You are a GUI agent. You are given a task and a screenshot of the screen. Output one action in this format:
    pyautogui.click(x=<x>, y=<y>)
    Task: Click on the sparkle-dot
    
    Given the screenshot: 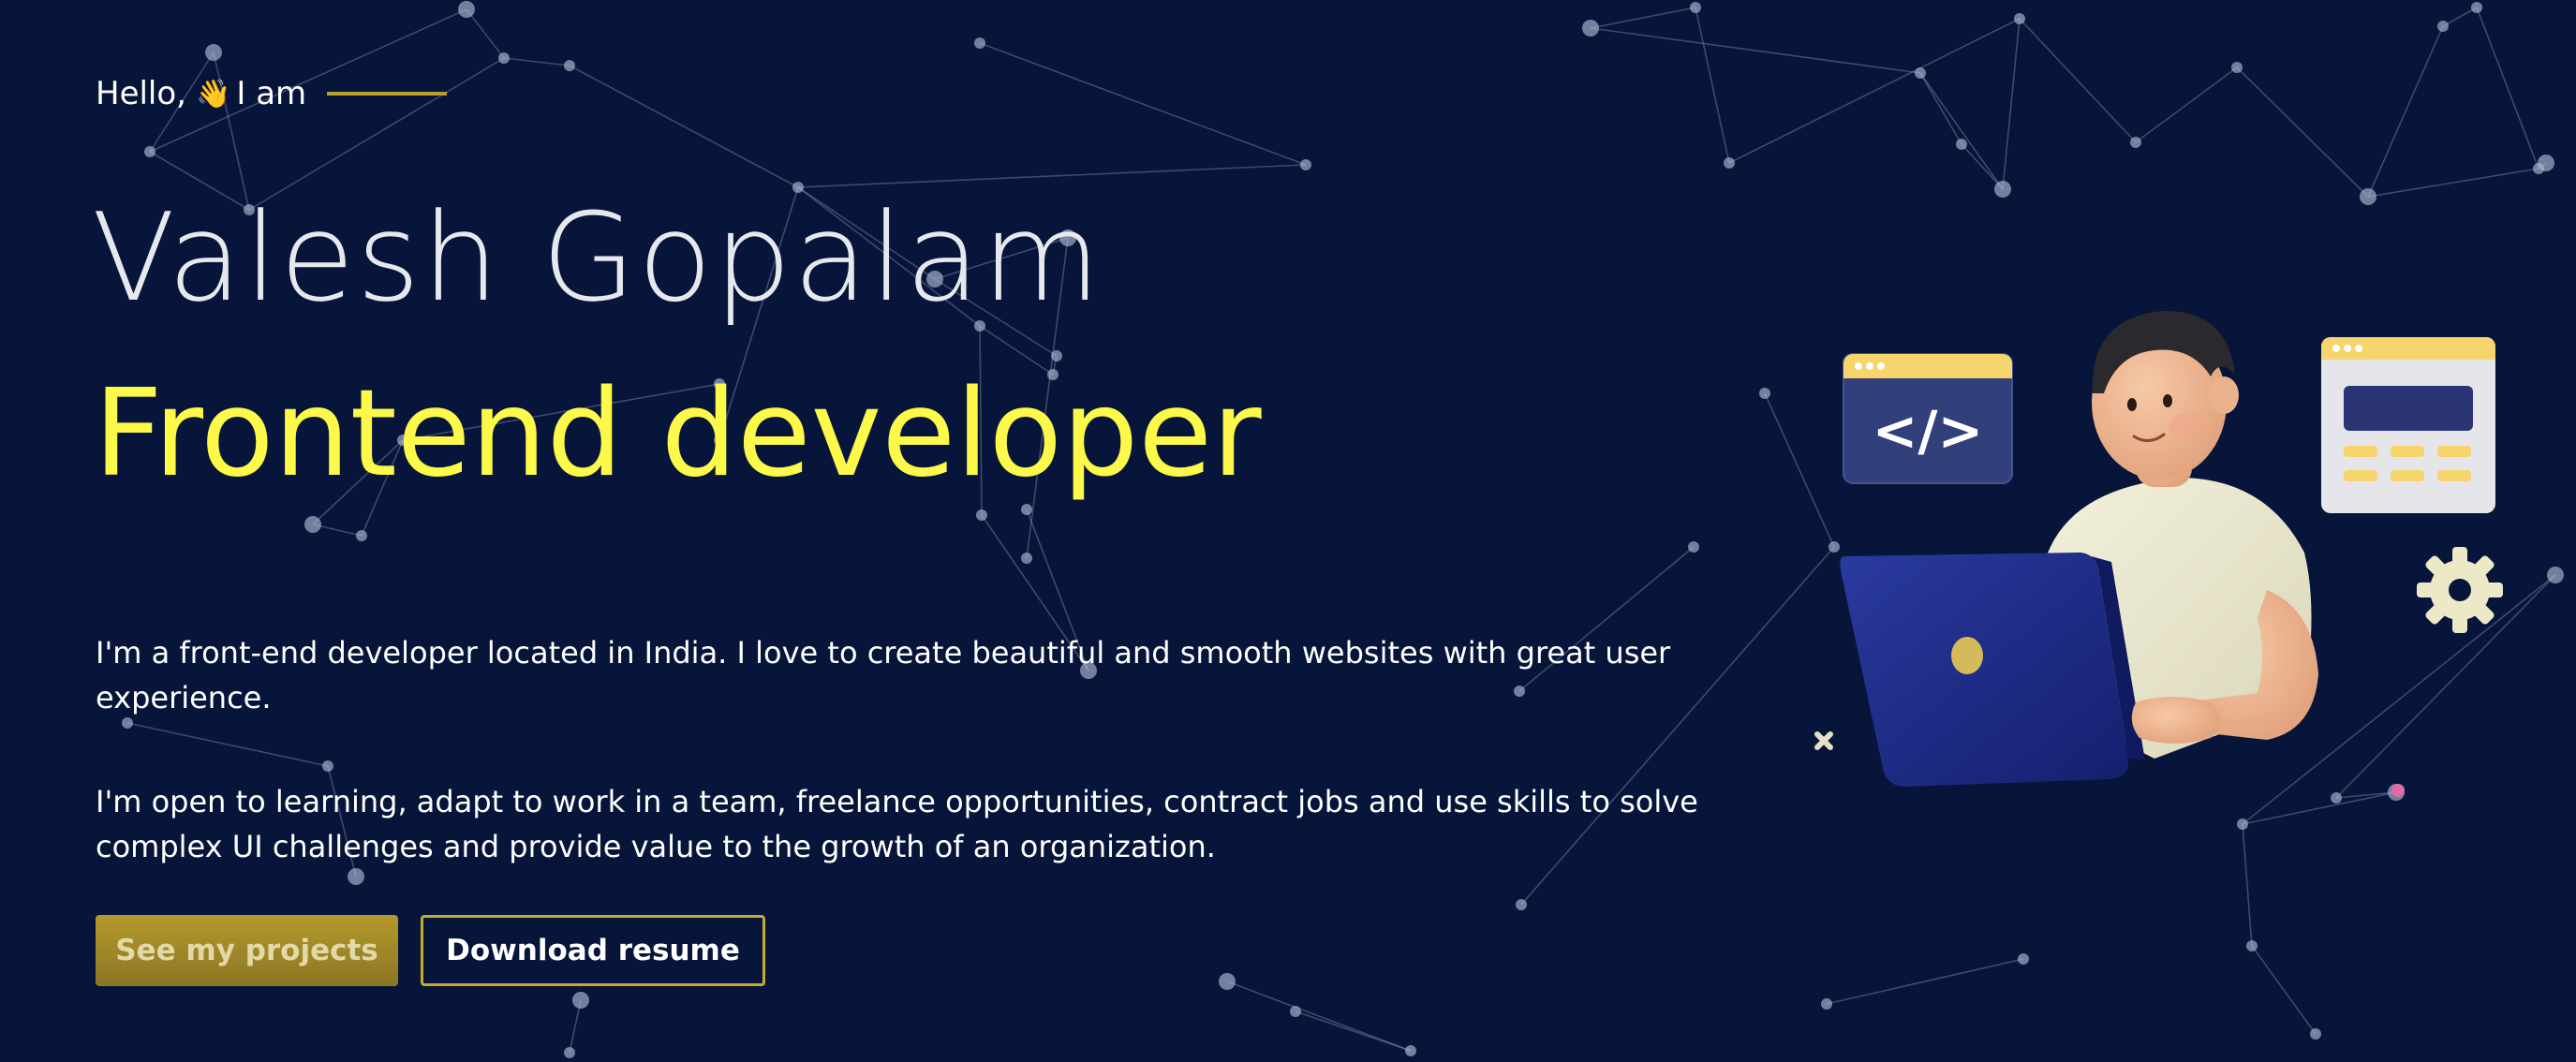 What is the action you would take?
    pyautogui.click(x=2398, y=790)
    